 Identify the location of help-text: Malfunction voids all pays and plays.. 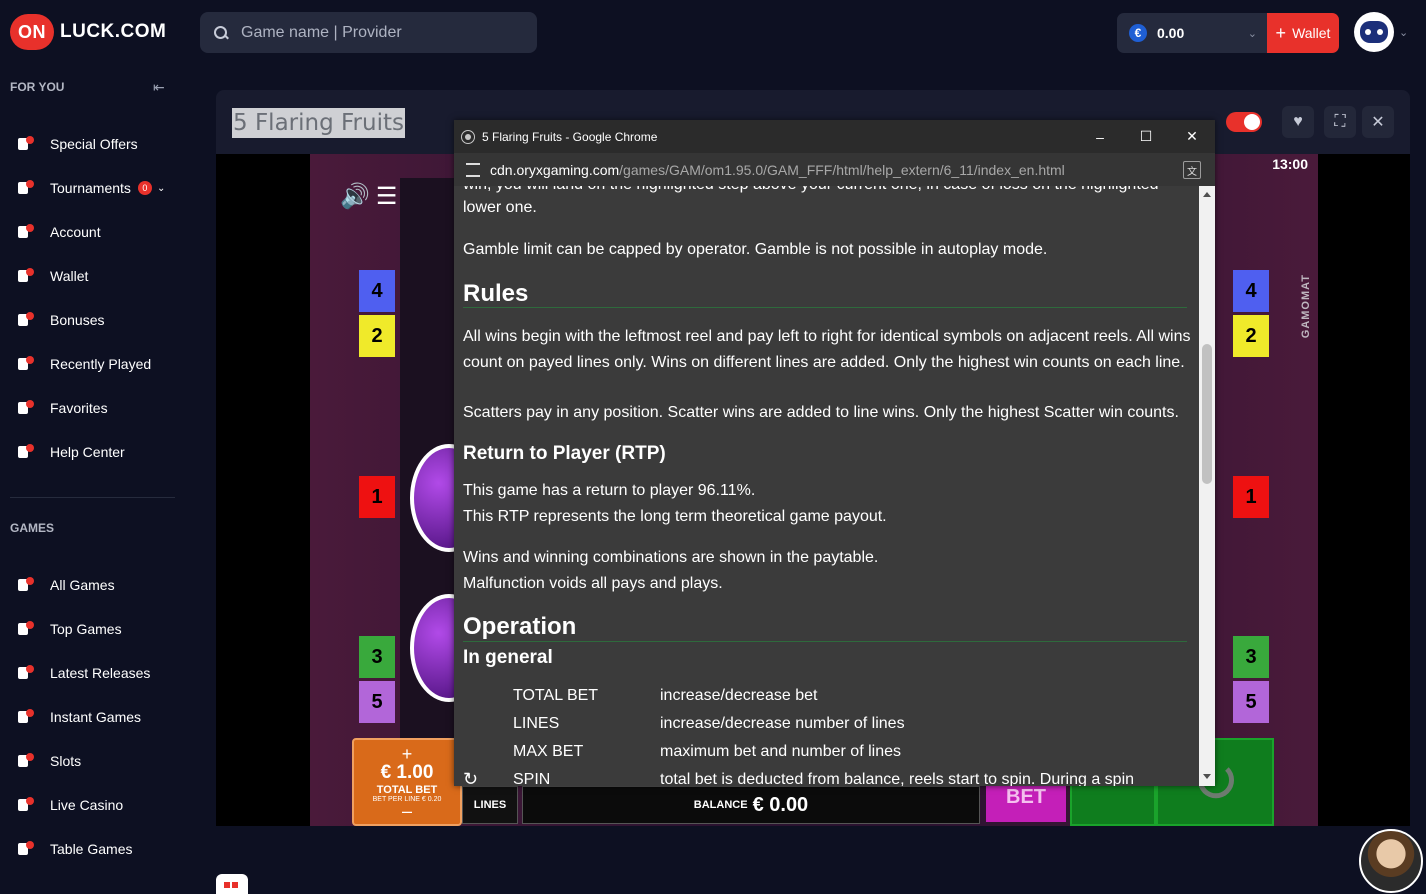
(593, 583).